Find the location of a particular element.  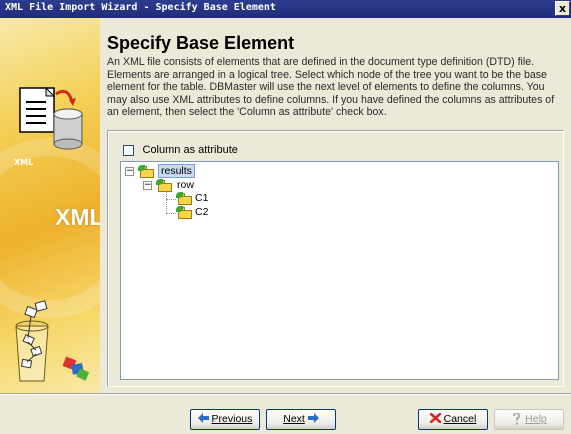

x-icon is located at coordinates (435, 418).